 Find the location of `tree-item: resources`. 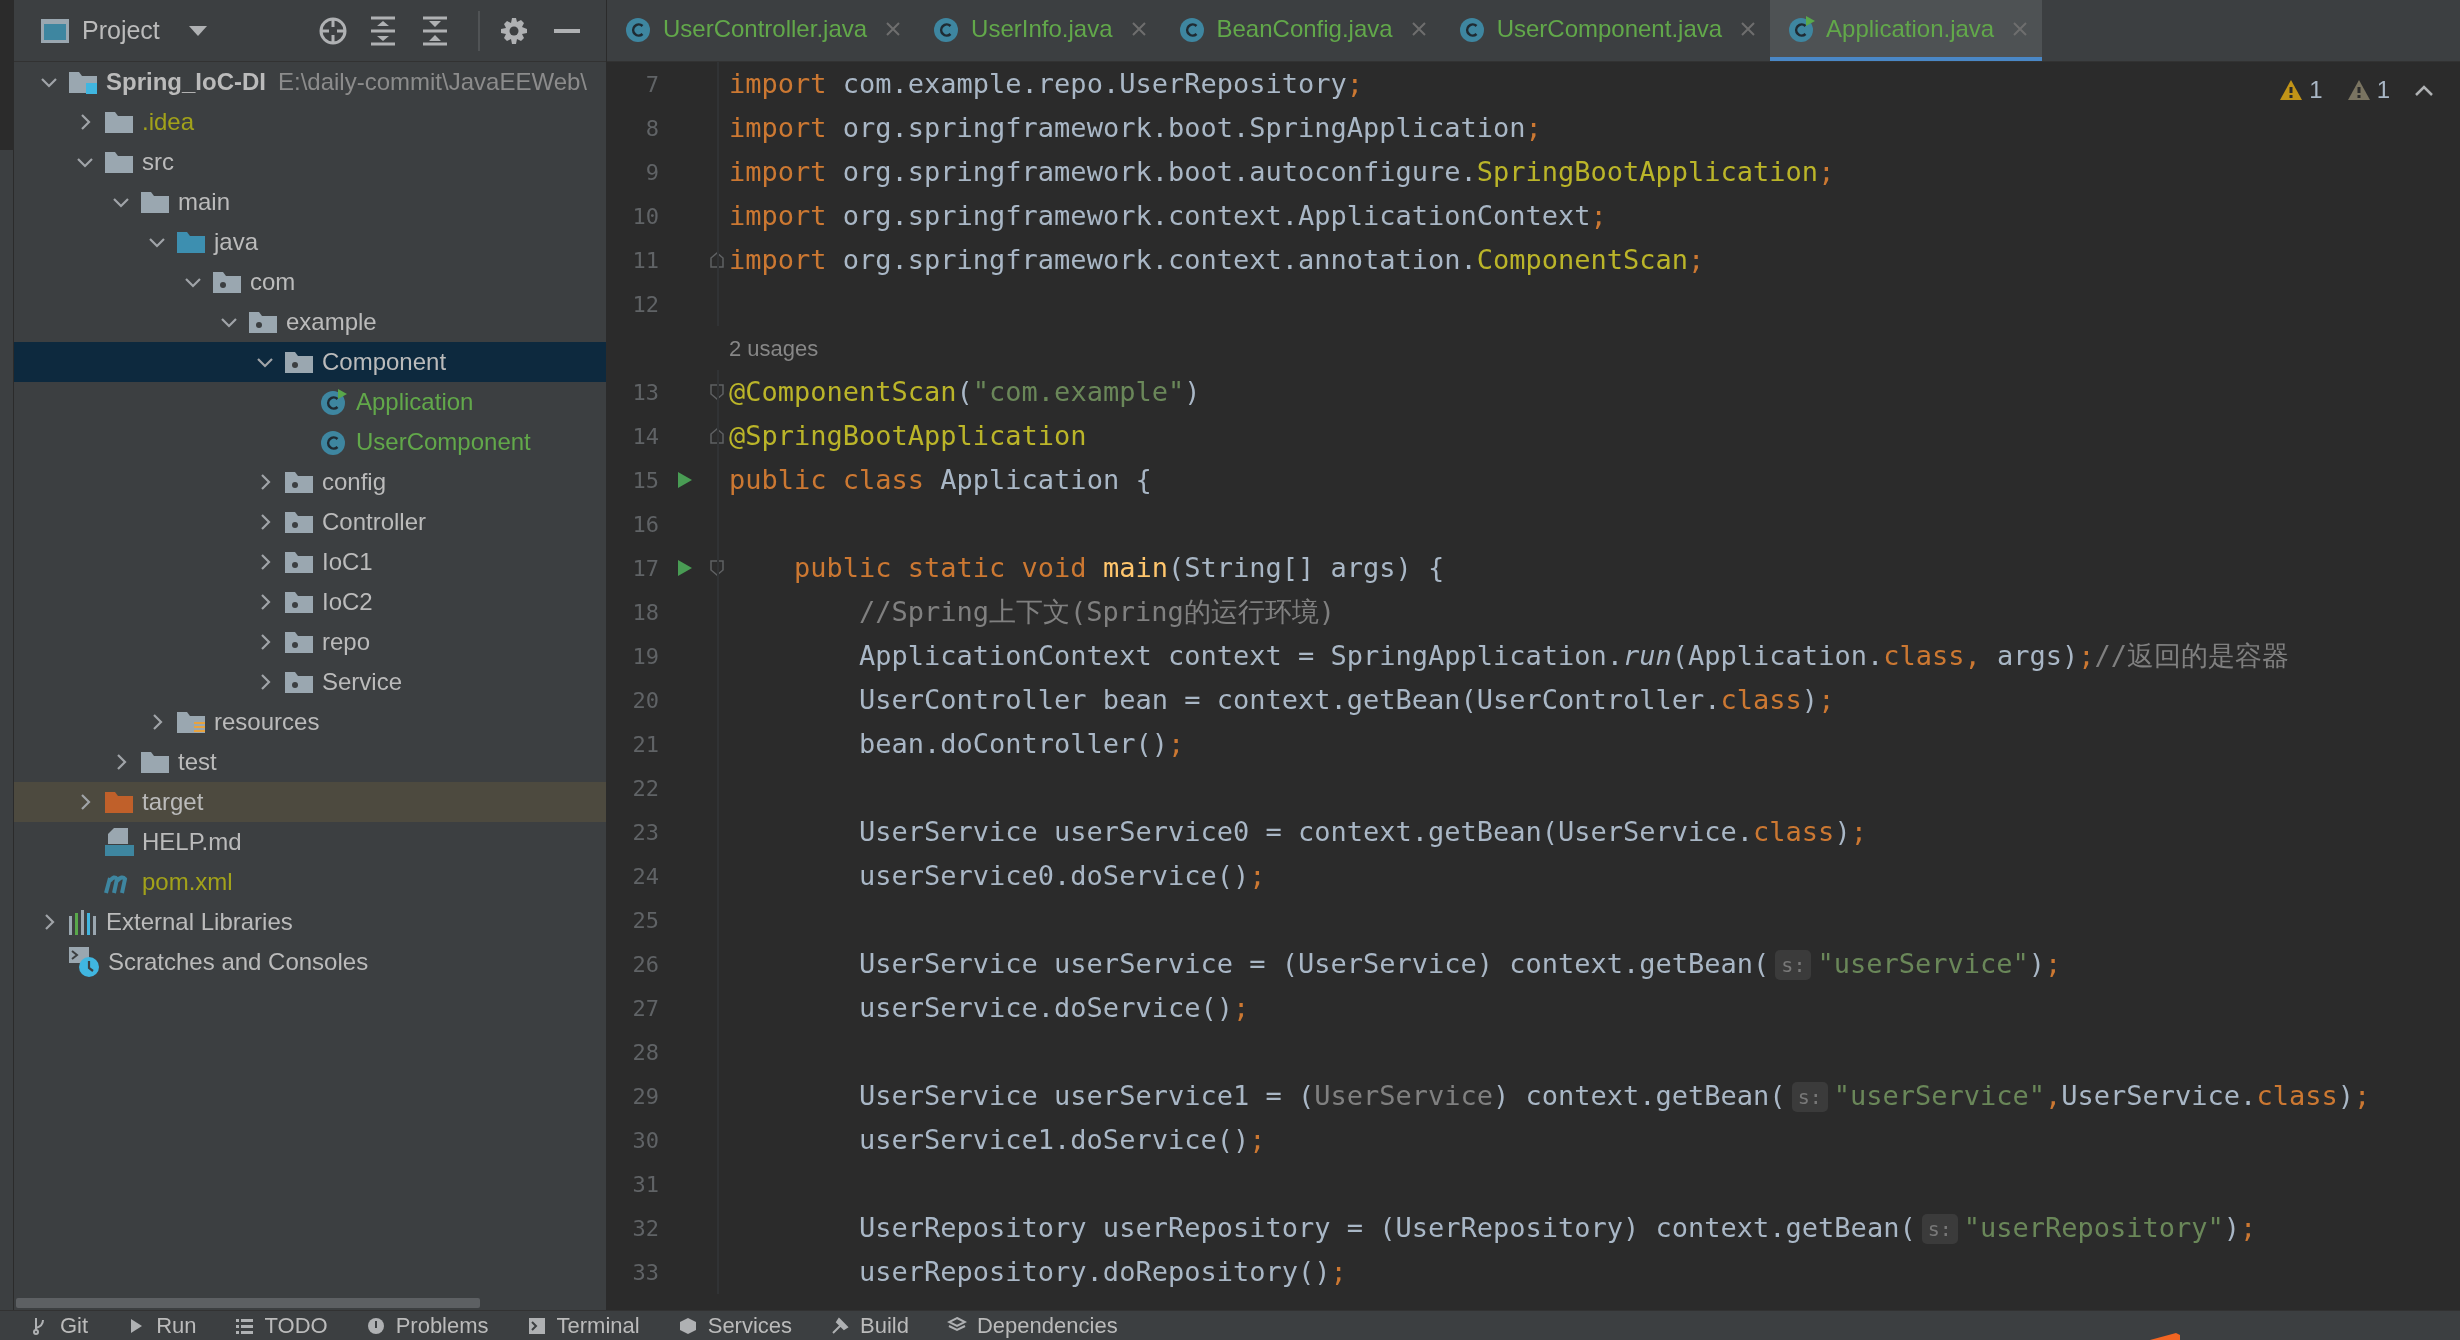

tree-item: resources is located at coordinates (310, 722).